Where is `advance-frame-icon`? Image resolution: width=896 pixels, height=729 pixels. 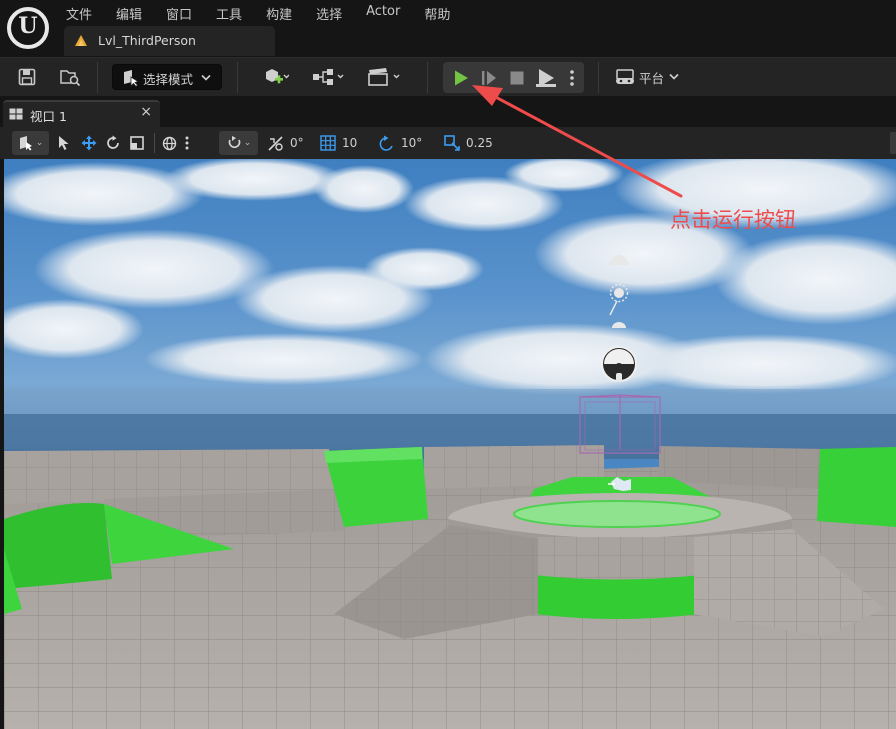
advance-frame-icon is located at coordinates (489, 78).